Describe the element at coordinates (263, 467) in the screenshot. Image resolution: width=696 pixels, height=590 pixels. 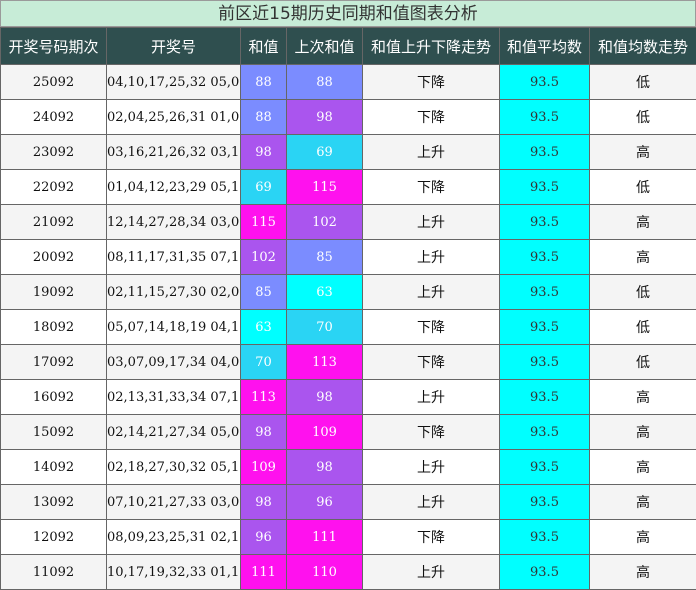
I see `cell-sum: 109` at that location.